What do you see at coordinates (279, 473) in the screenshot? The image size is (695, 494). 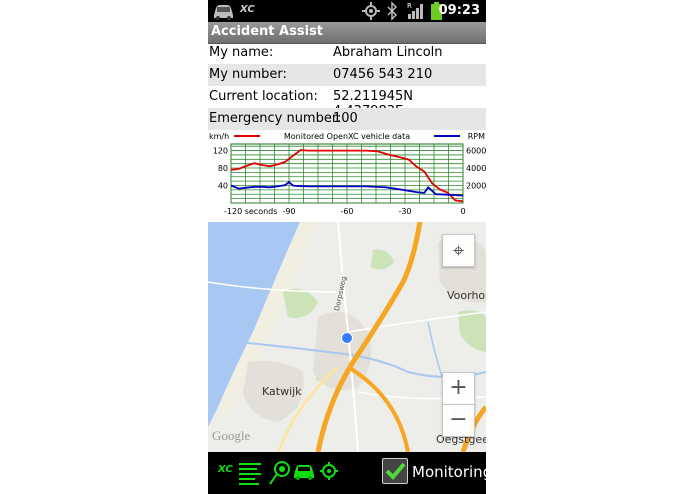 I see `dongle-icon` at bounding box center [279, 473].